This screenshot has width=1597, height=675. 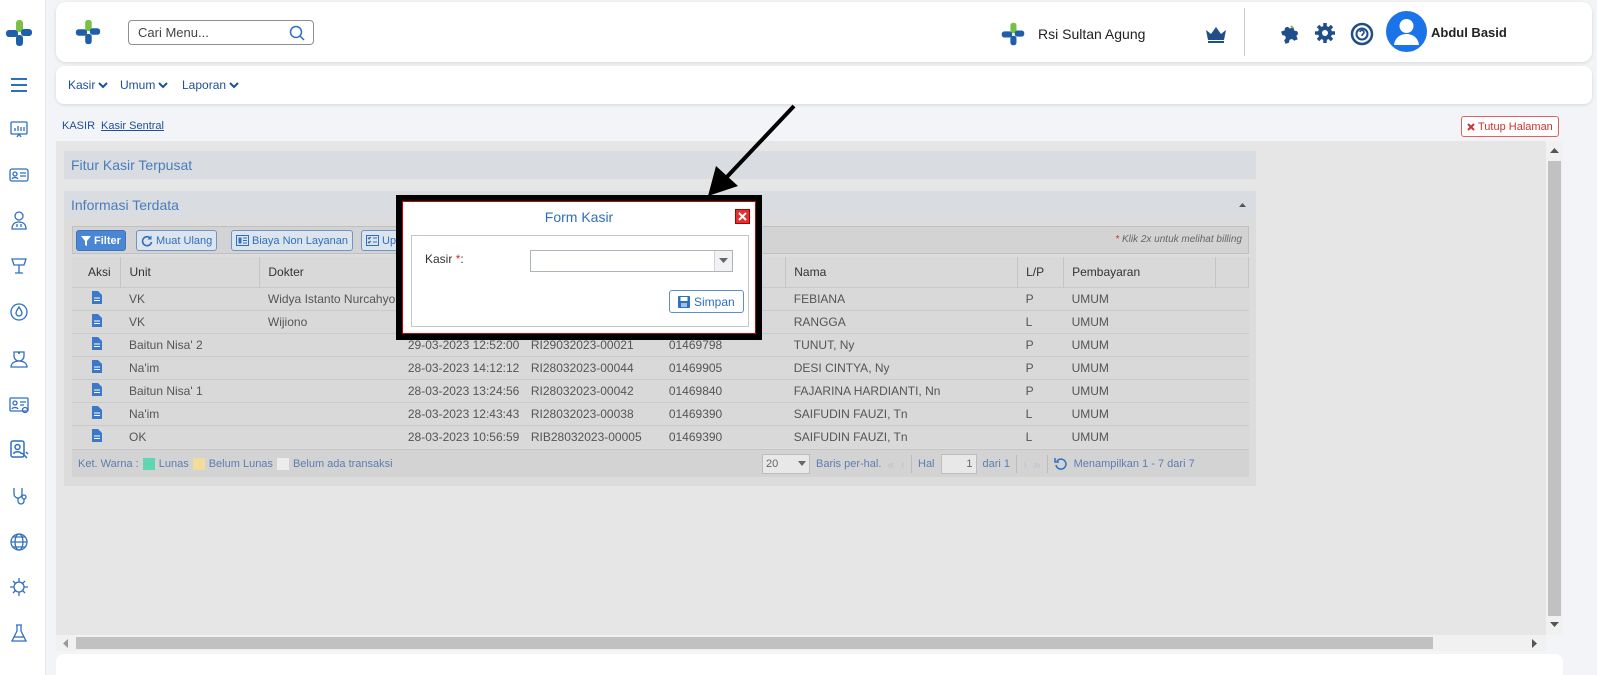 I want to click on stethoscope-icon, so click(x=19, y=496).